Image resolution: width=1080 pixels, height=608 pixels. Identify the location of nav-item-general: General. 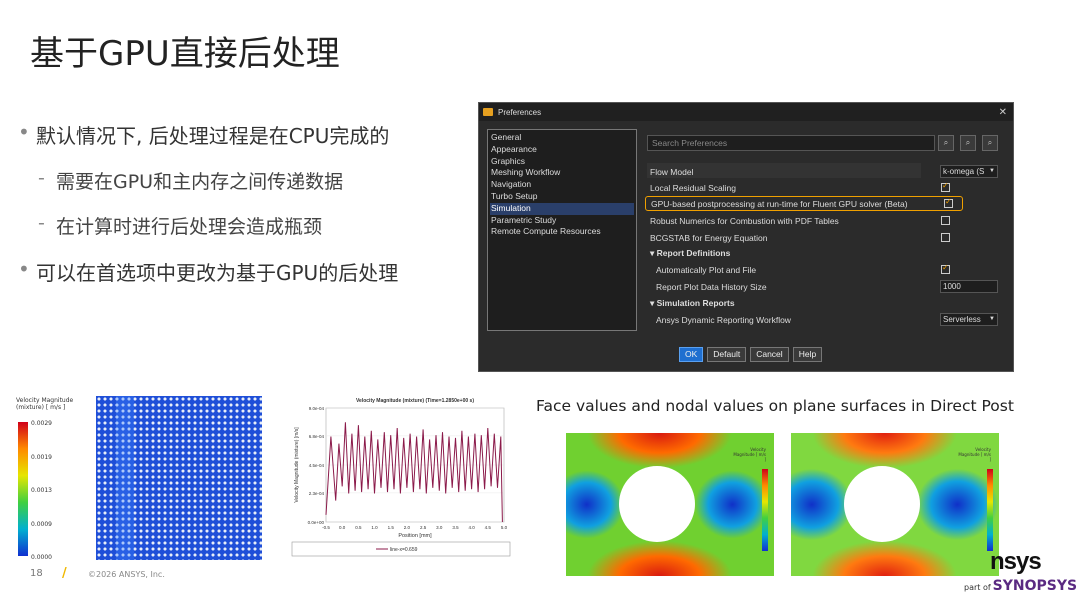
(562, 138).